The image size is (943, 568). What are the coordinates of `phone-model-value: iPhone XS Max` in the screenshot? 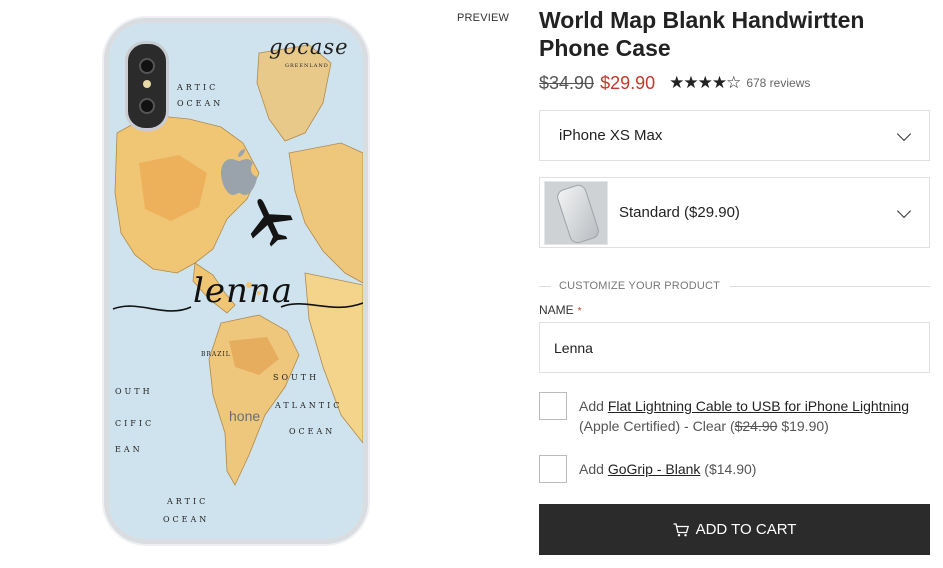 It's located at (611, 135).